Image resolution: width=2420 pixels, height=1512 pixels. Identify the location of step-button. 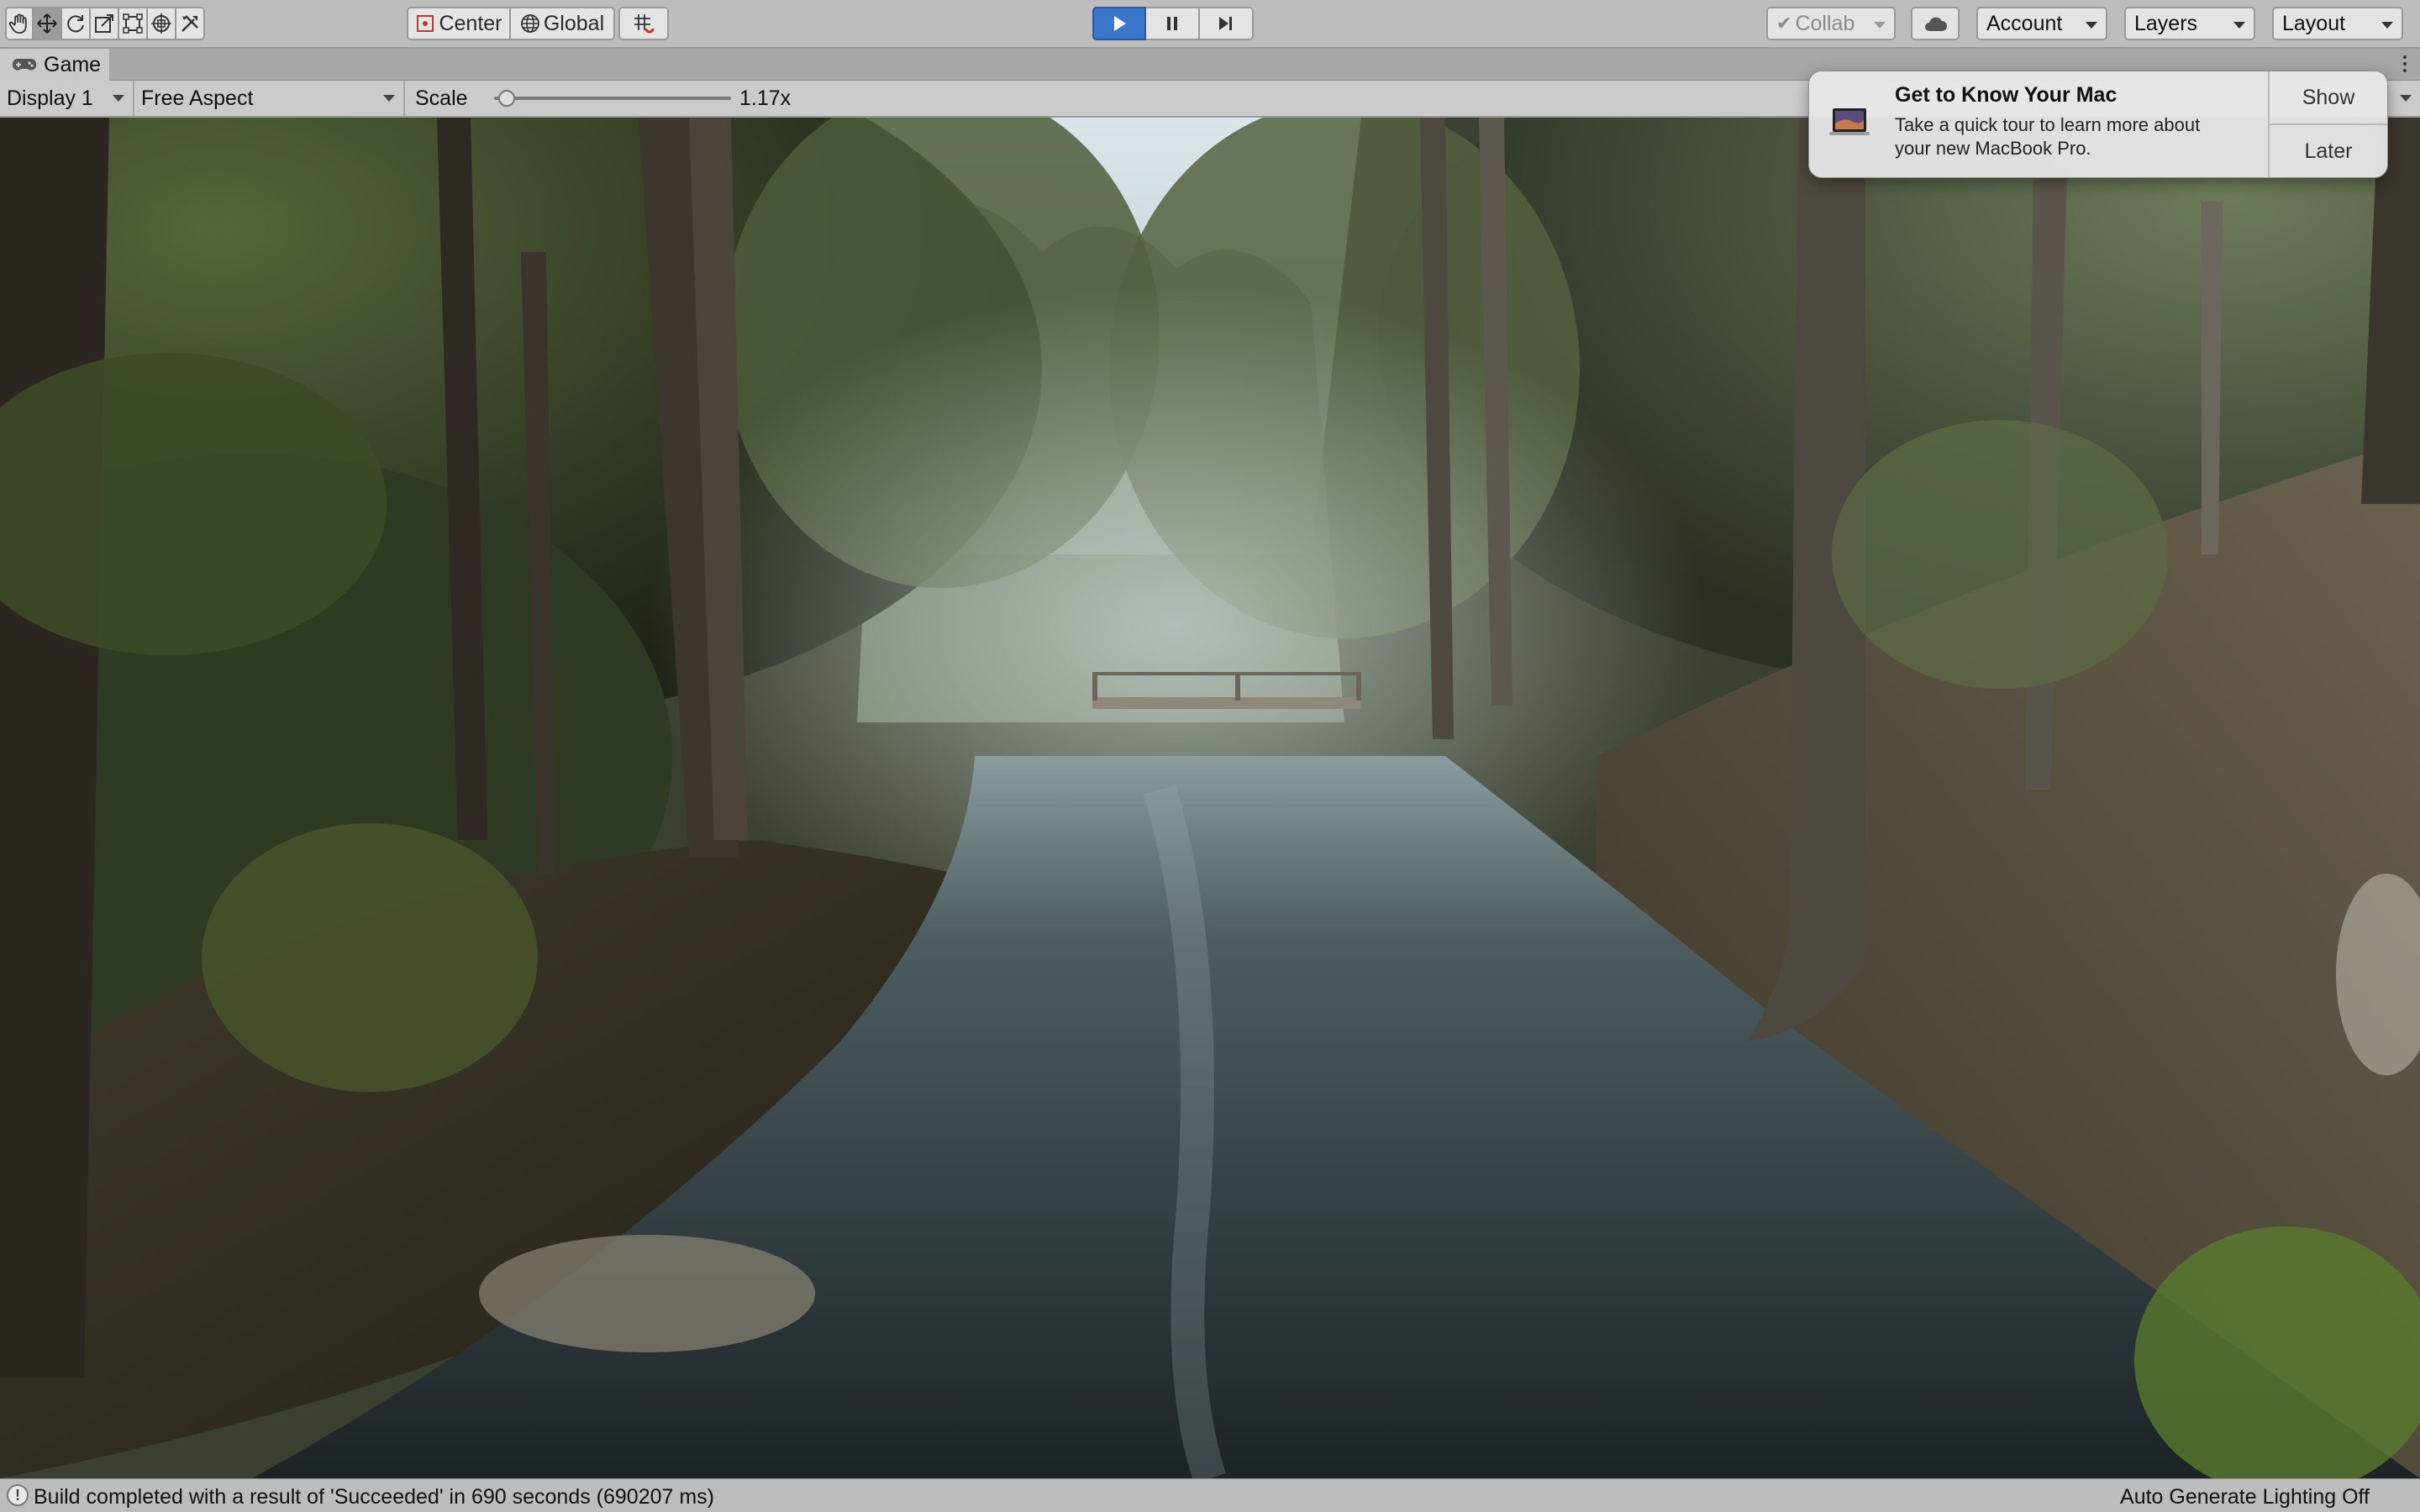
(1227, 23).